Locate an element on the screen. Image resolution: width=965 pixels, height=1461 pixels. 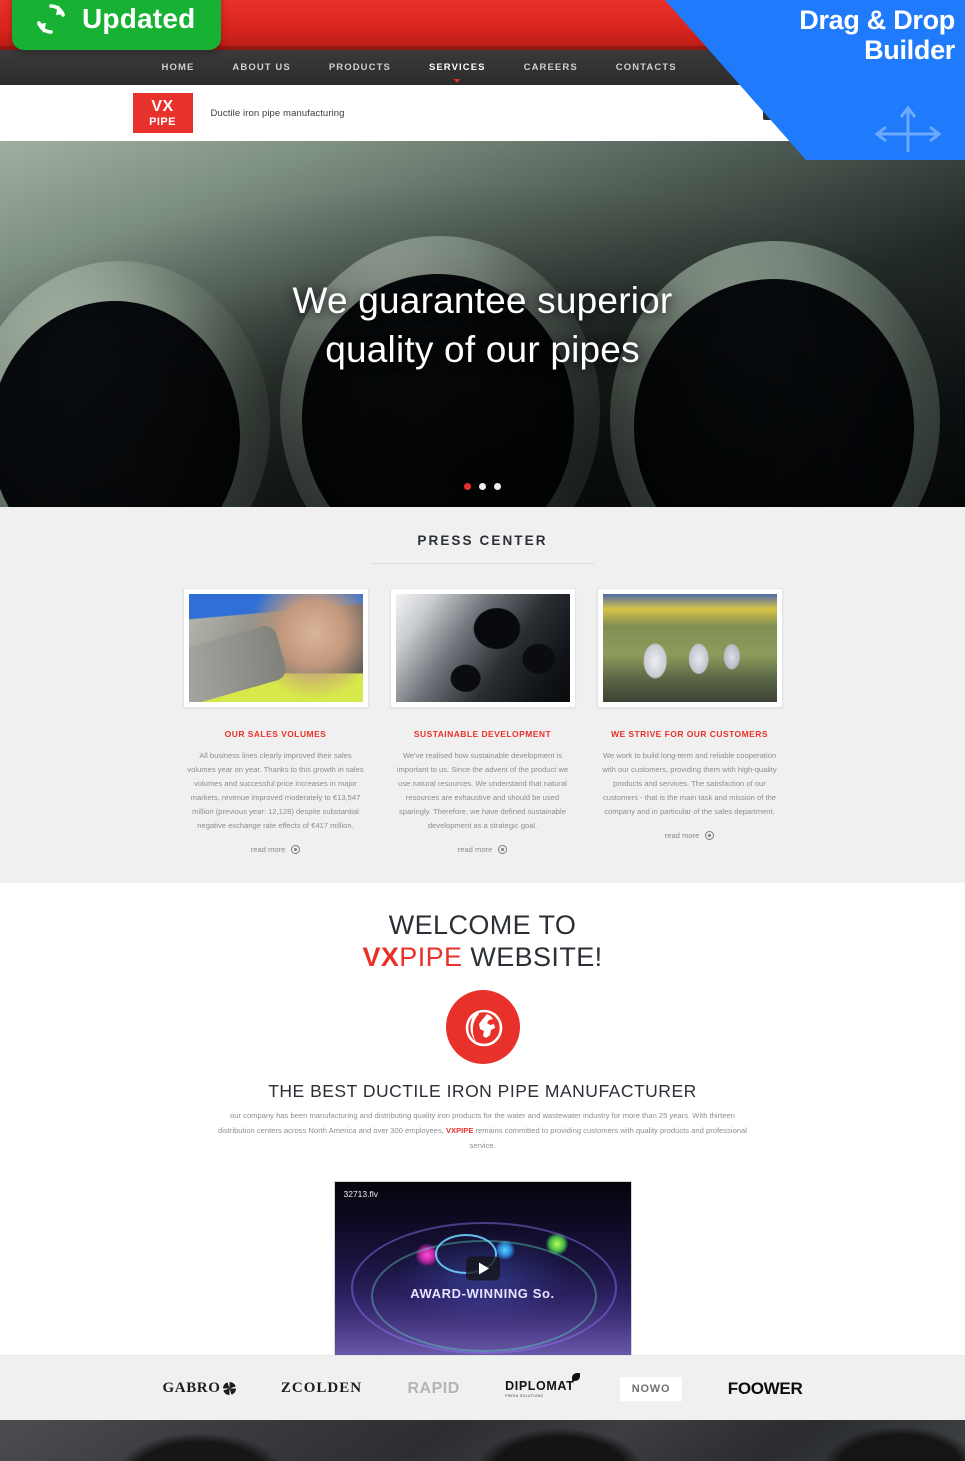
location-pin-icon is located at coordinates (791, 67).